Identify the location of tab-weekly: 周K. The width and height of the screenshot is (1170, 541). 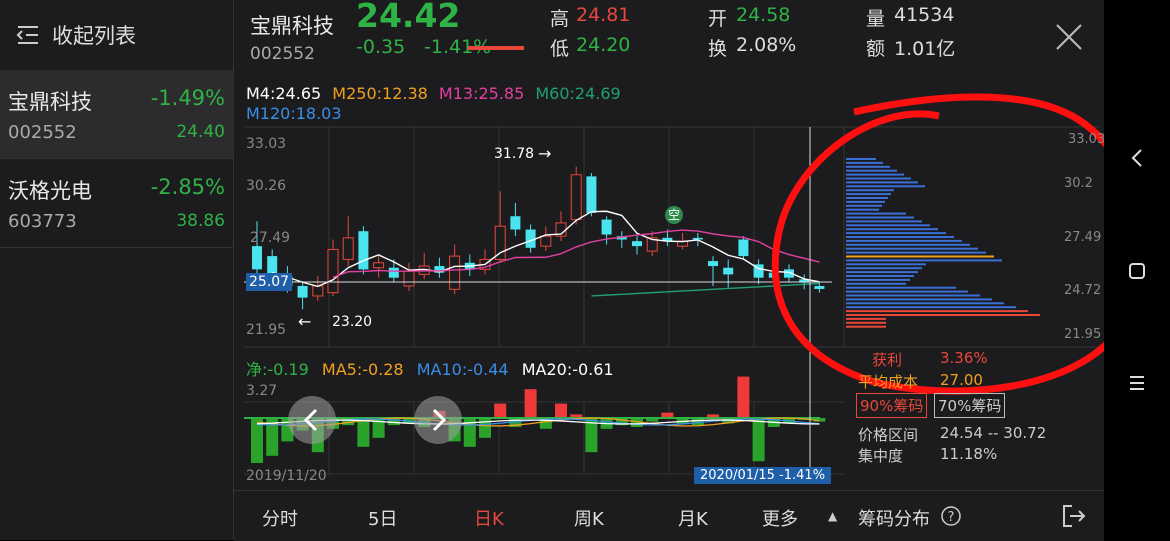
(589, 518).